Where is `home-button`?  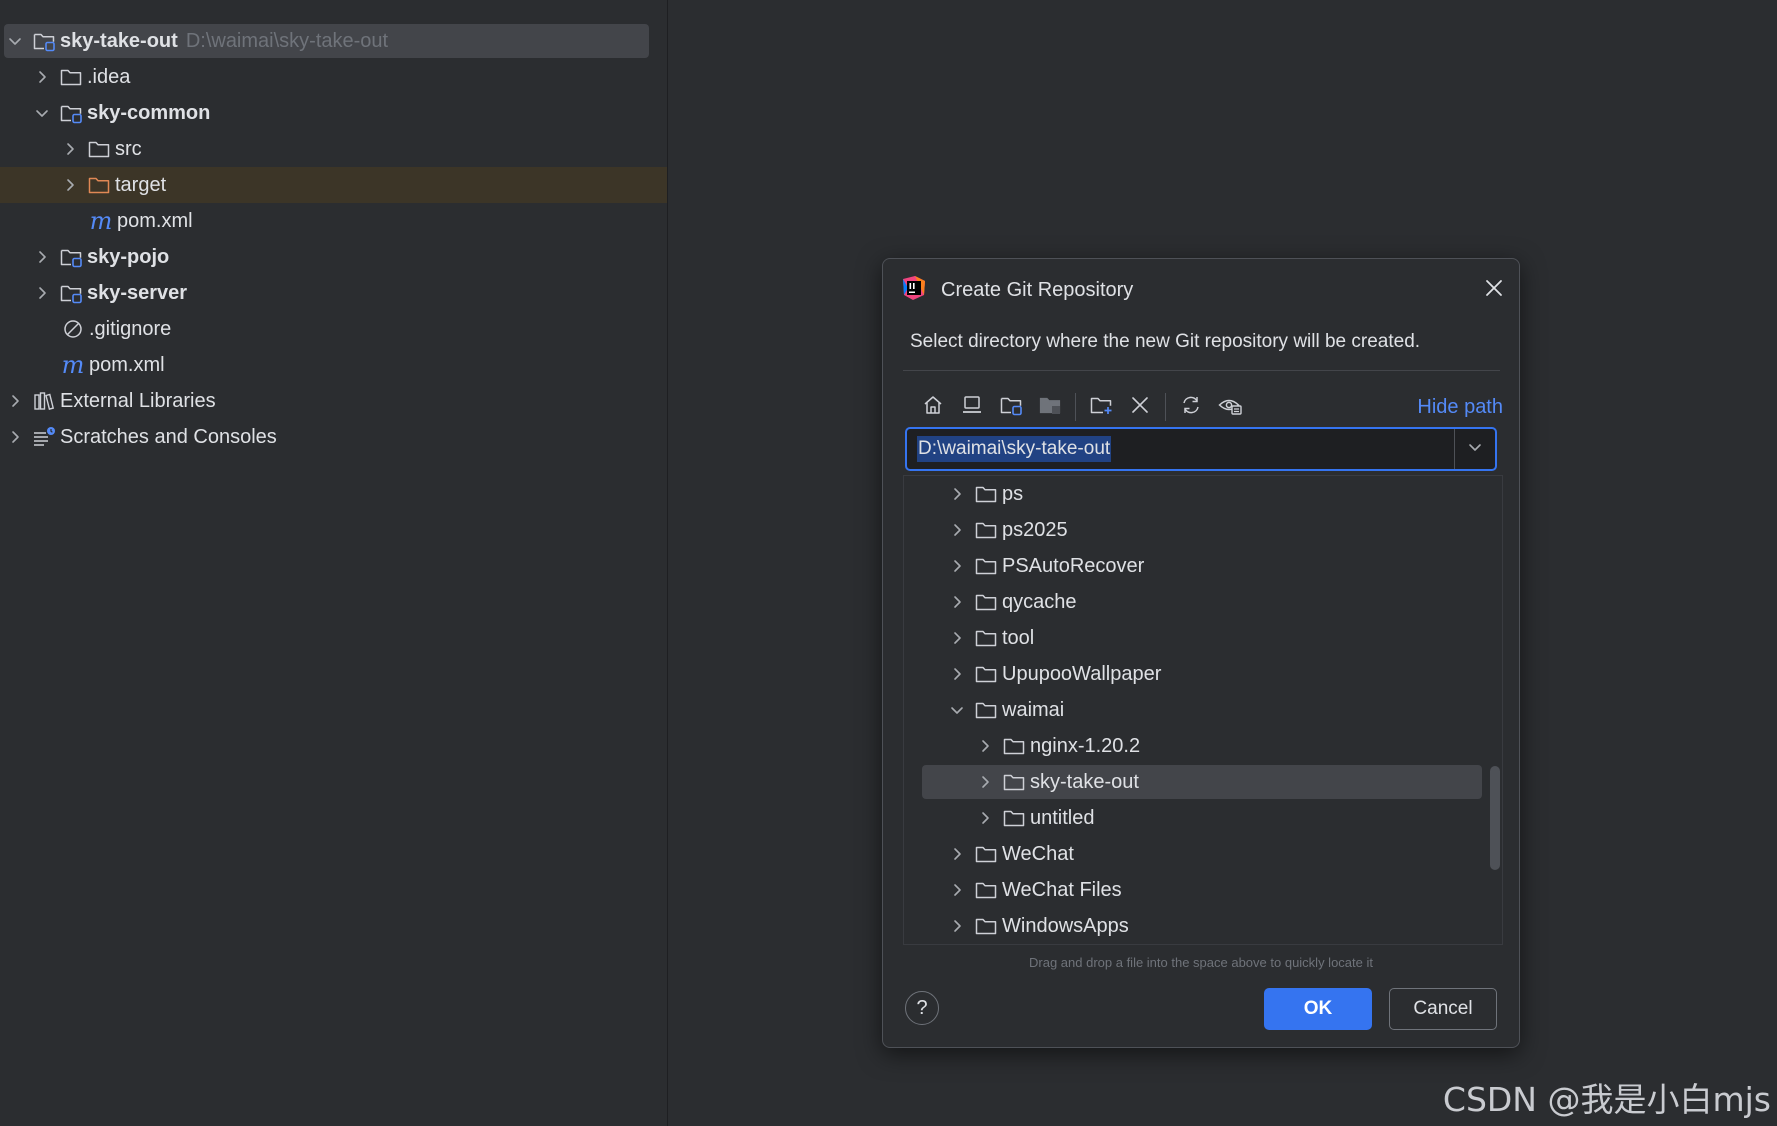
home-button is located at coordinates (933, 407).